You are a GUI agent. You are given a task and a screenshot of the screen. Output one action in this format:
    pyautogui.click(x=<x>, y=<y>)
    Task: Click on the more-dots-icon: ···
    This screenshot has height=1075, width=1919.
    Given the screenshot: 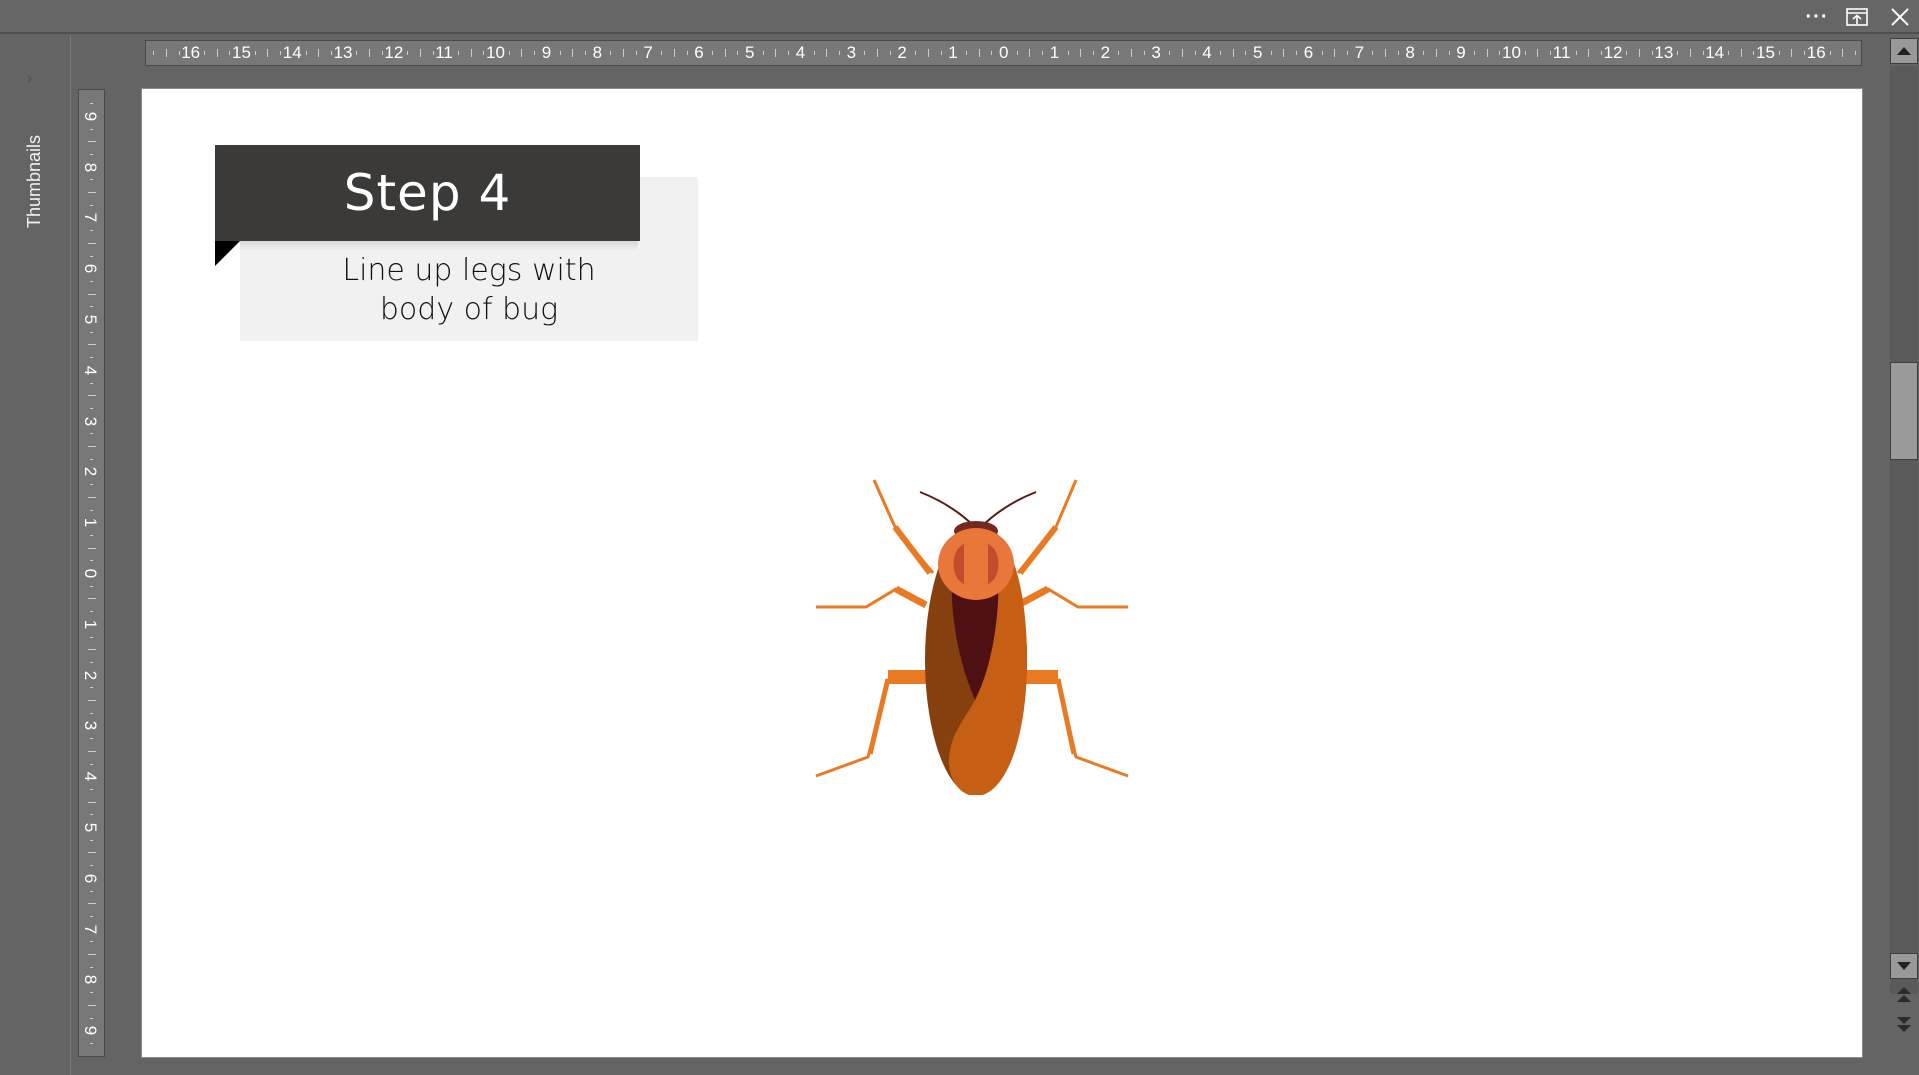 What is the action you would take?
    pyautogui.click(x=1817, y=16)
    